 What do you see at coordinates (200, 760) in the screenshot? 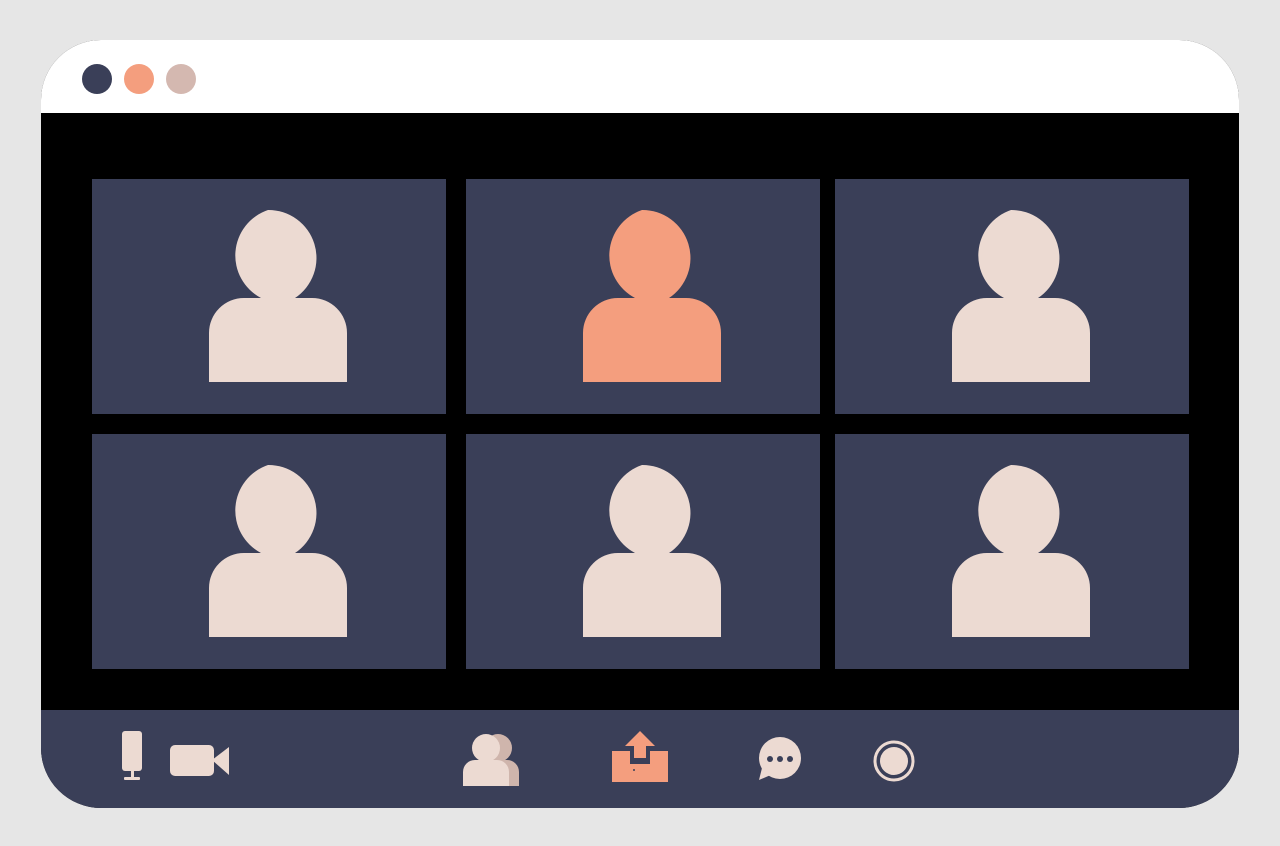
I see `video-camera-icon` at bounding box center [200, 760].